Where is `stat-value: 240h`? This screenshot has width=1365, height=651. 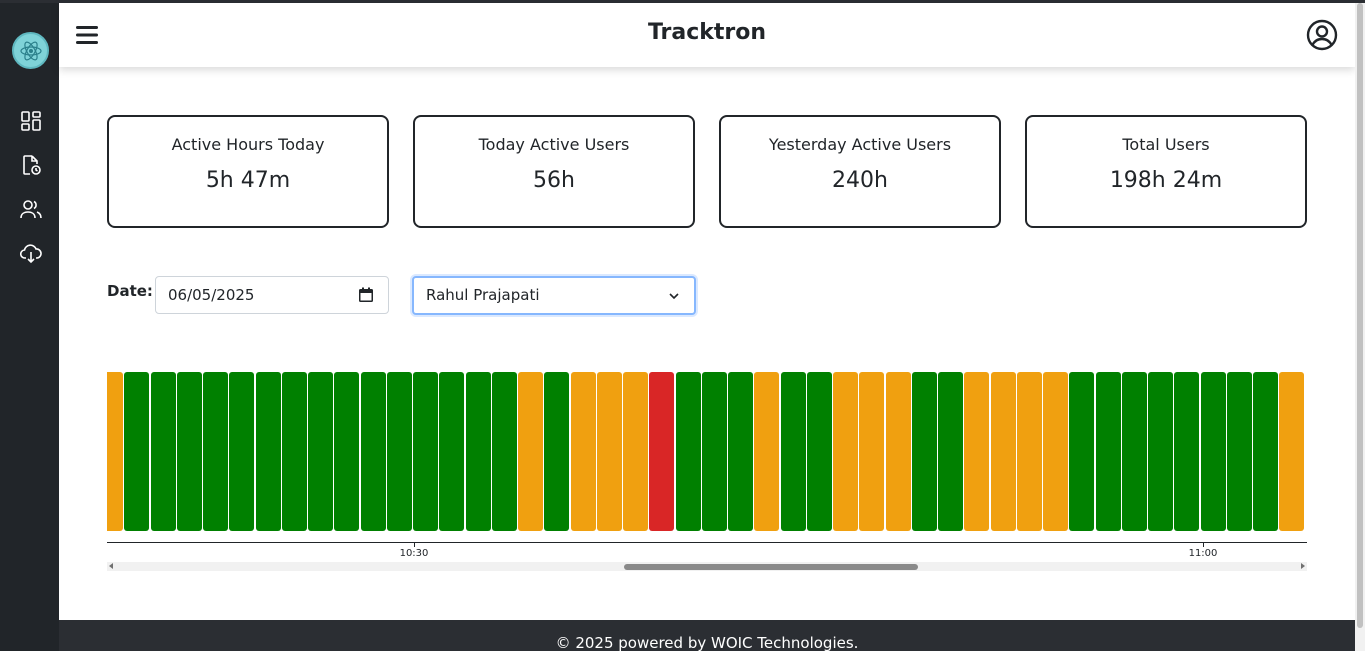
stat-value: 240h is located at coordinates (860, 180).